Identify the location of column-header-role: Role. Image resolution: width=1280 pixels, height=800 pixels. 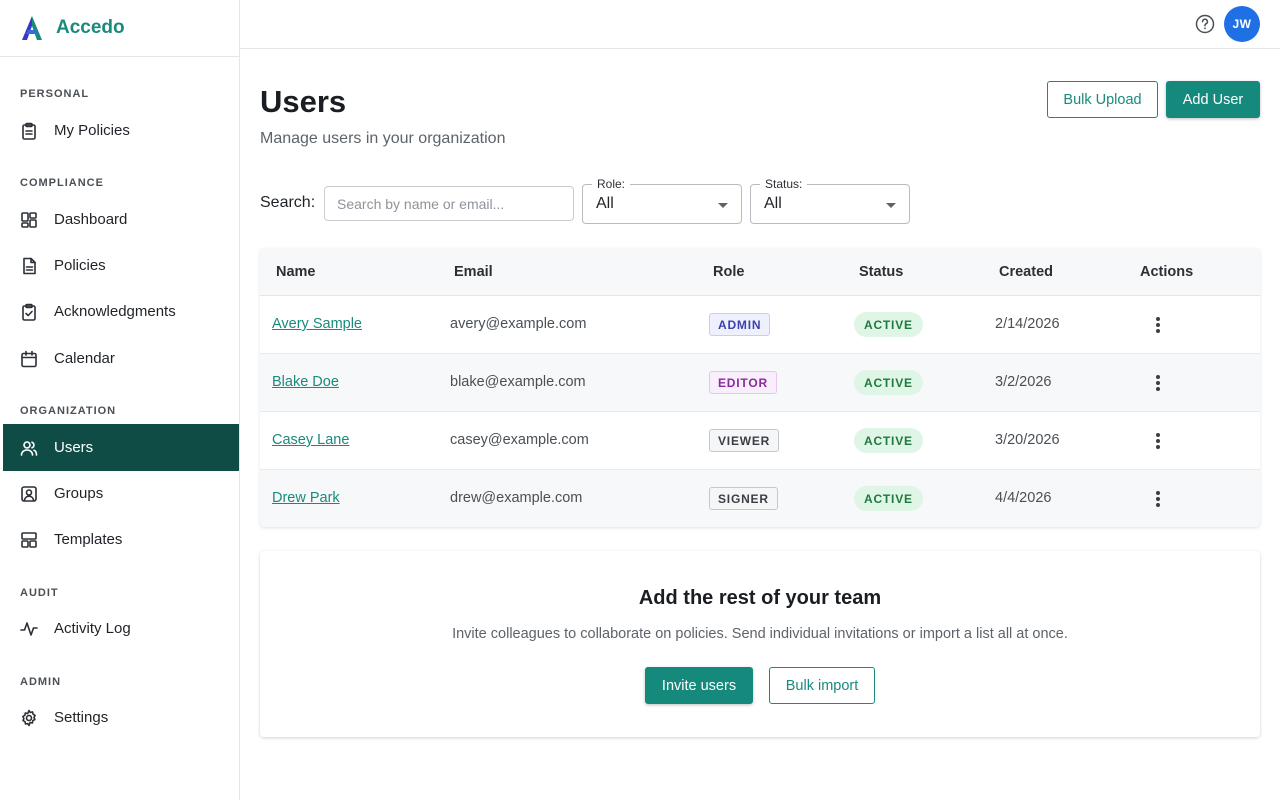
(728, 272).